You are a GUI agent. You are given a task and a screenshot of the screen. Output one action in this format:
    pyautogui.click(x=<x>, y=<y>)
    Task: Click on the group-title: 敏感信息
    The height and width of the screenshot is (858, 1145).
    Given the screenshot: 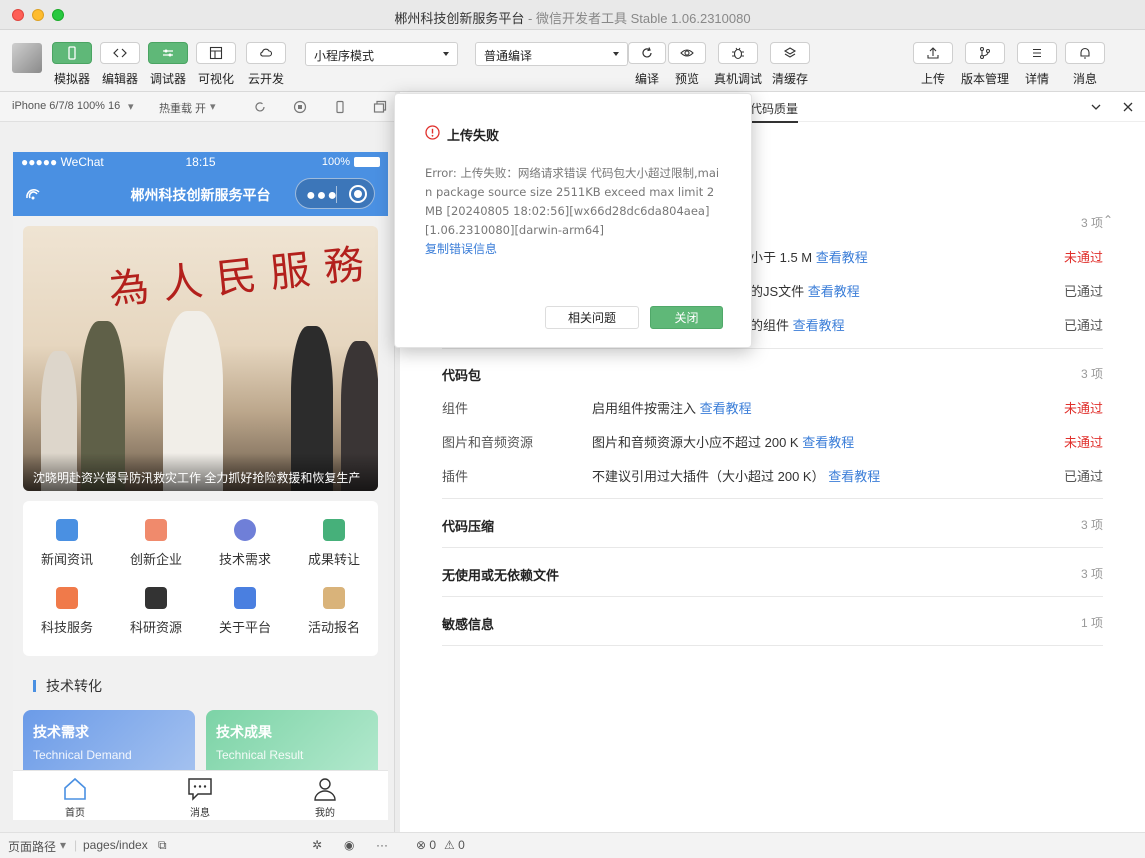 What is the action you would take?
    pyautogui.click(x=468, y=623)
    